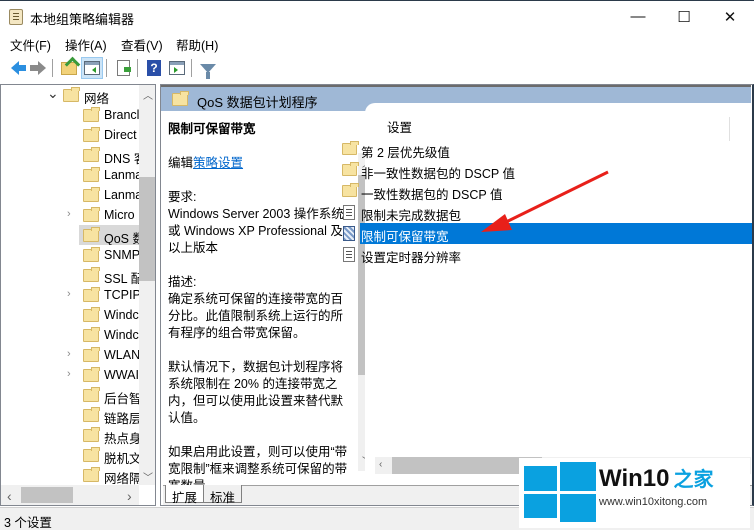 Image resolution: width=754 pixels, height=530 pixels. I want to click on watermark-title: Win10 之家, so click(656, 478).